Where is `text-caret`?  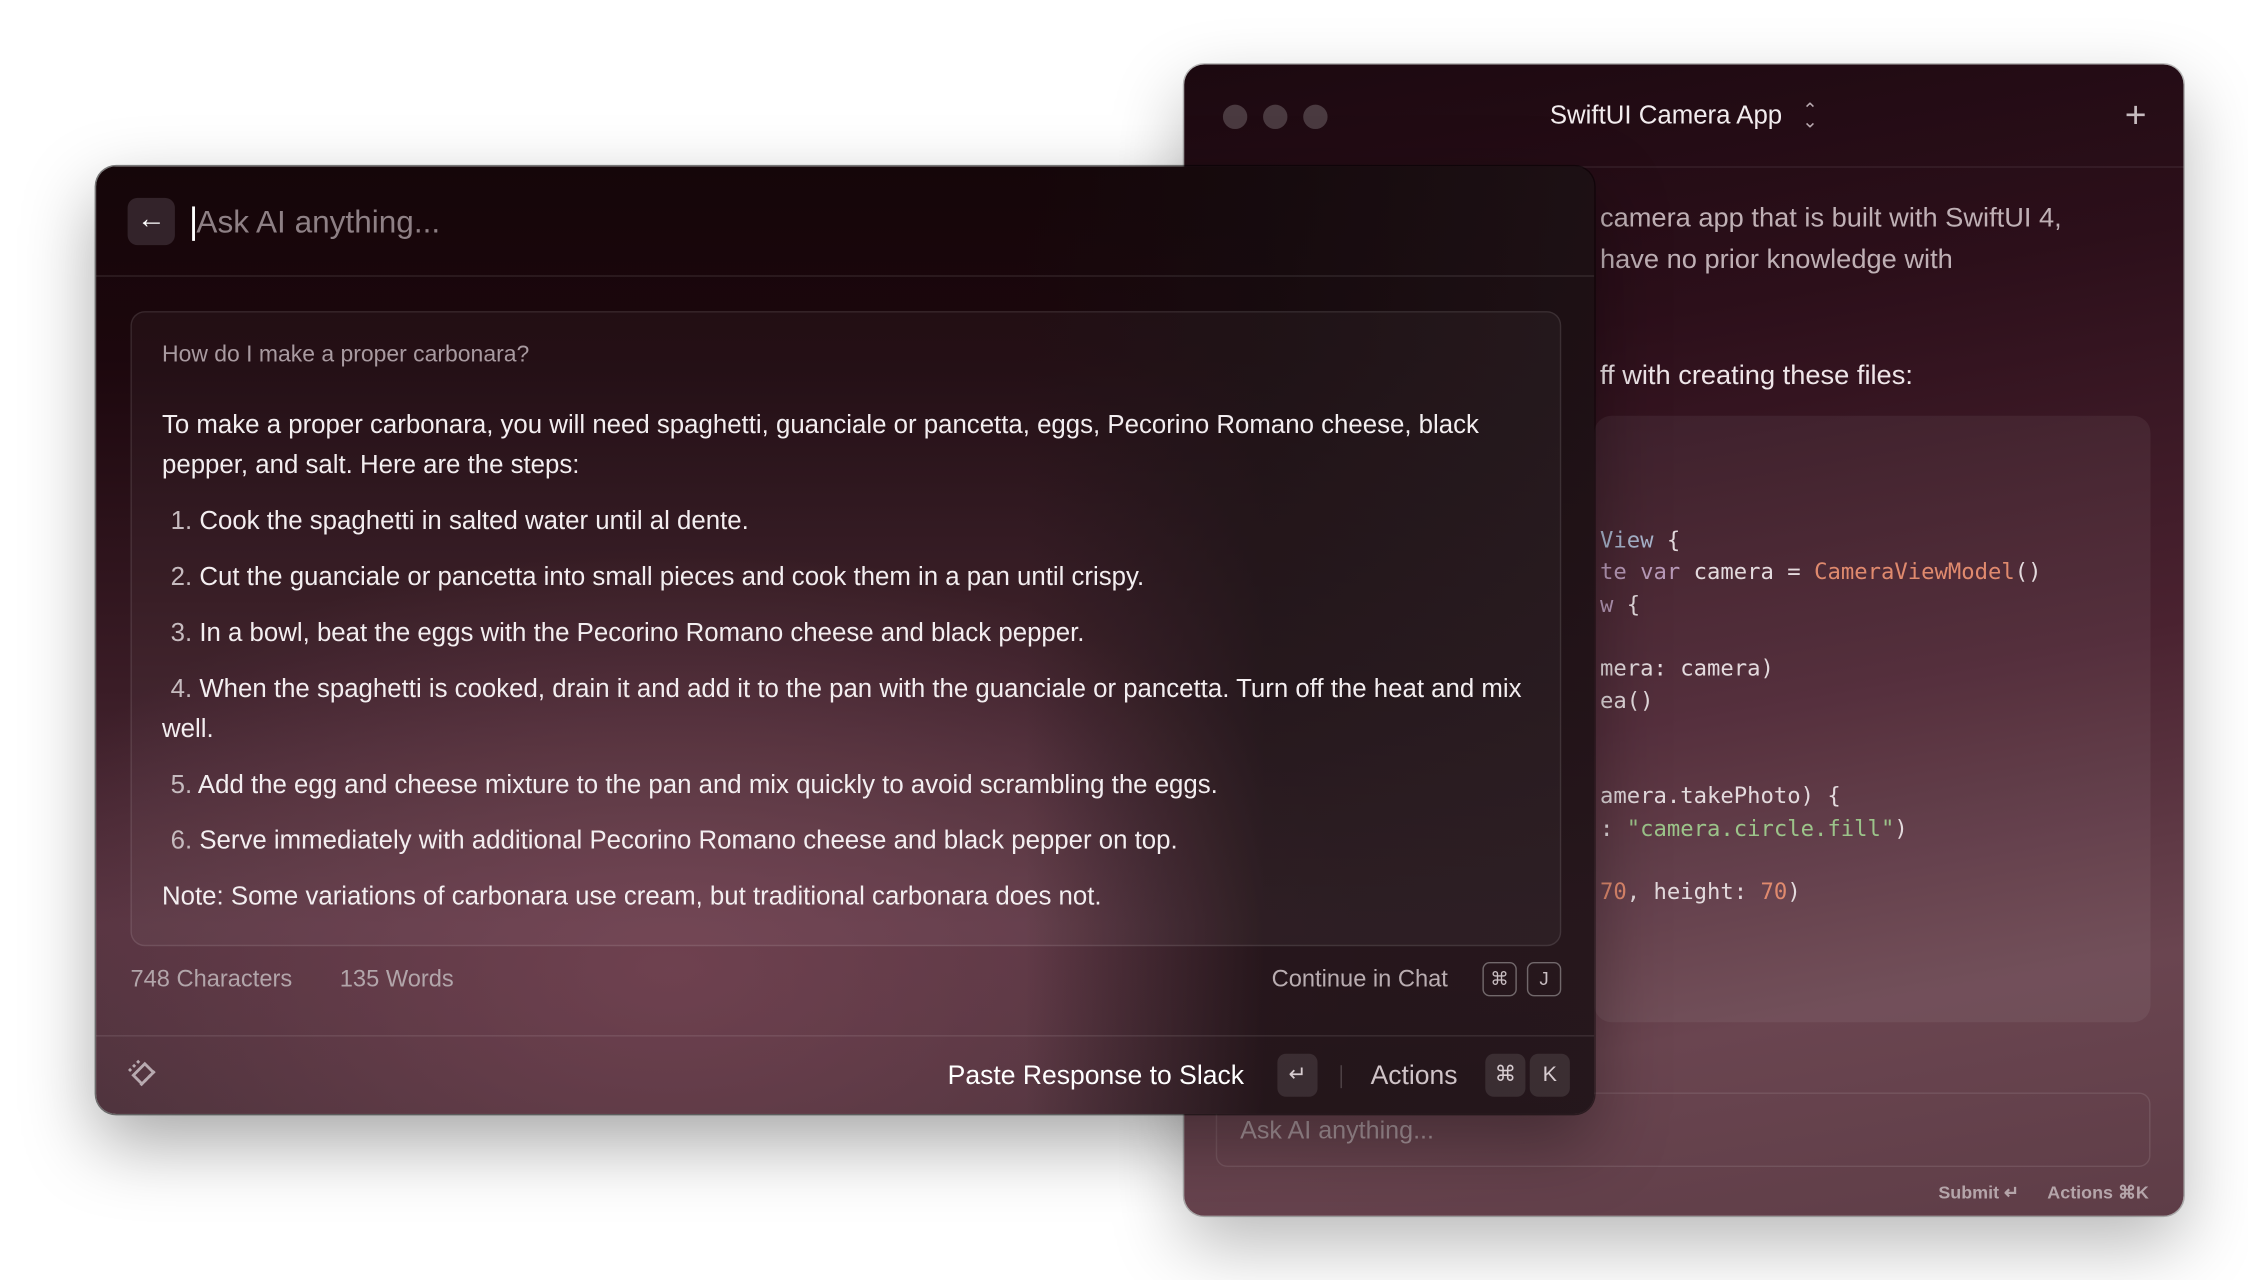
text-caret is located at coordinates (193, 223).